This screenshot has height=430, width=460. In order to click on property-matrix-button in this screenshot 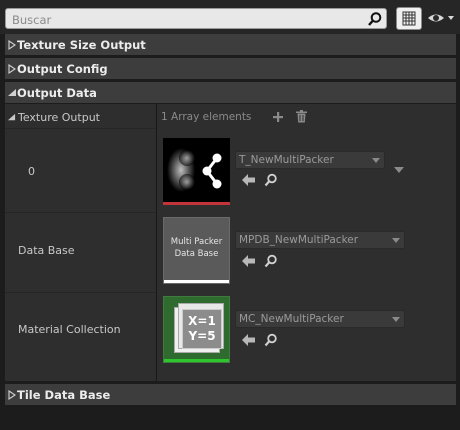, I will do `click(409, 18)`.